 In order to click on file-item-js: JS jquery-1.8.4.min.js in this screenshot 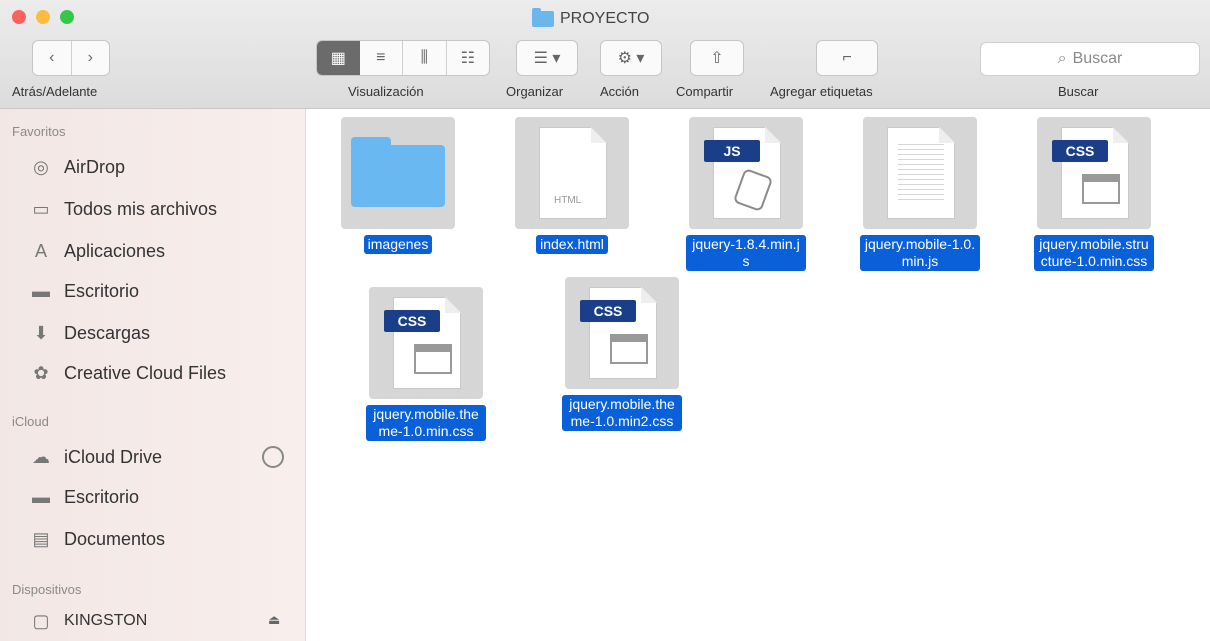, I will do `click(746, 194)`.